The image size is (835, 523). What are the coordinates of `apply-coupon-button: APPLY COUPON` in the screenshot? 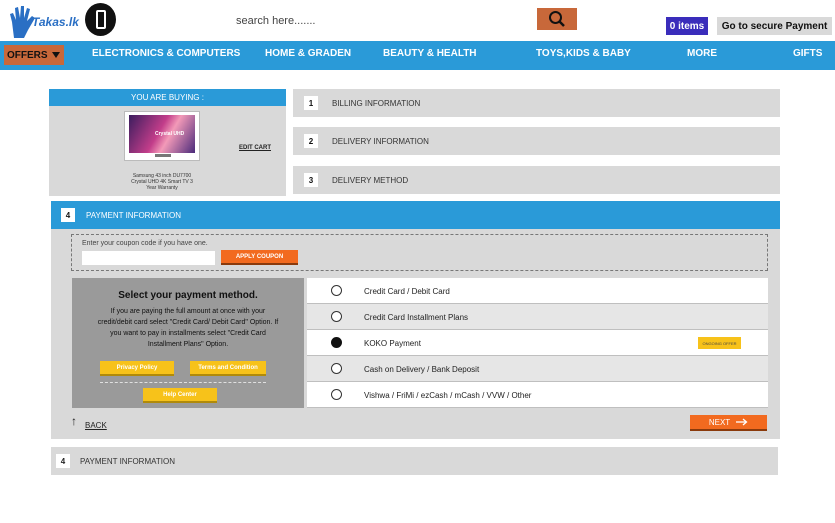 It's located at (259, 257).